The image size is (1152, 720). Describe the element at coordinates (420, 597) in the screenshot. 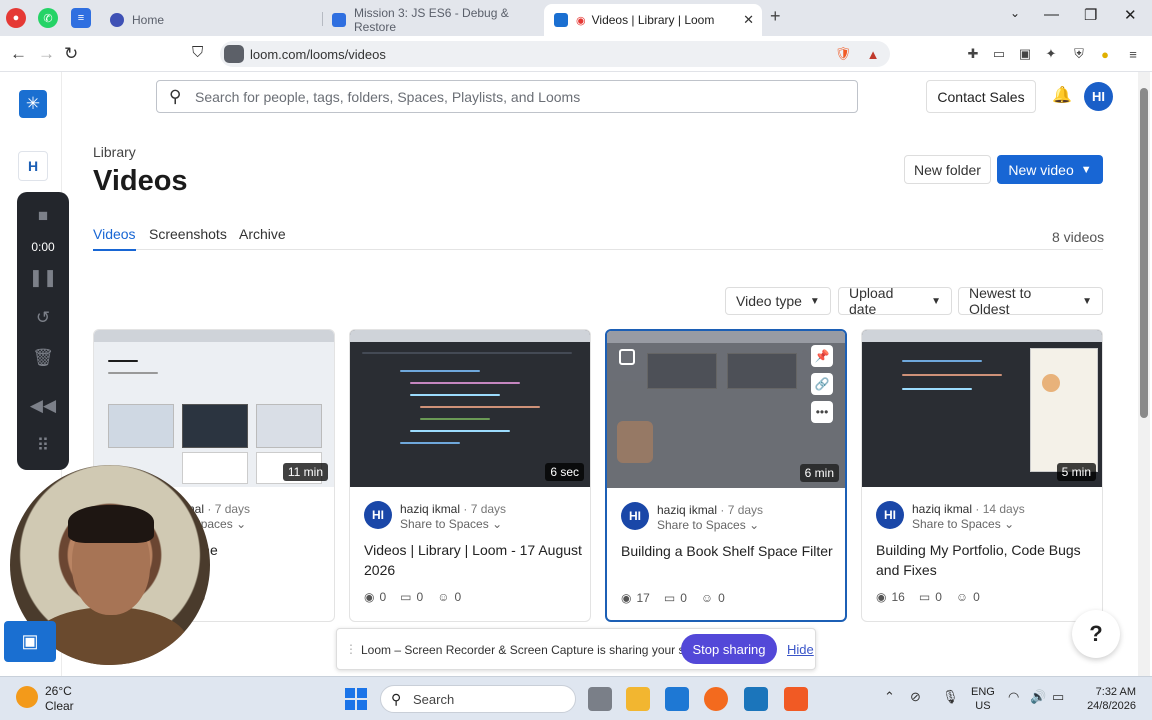

I see `comments-count: 0` at that location.